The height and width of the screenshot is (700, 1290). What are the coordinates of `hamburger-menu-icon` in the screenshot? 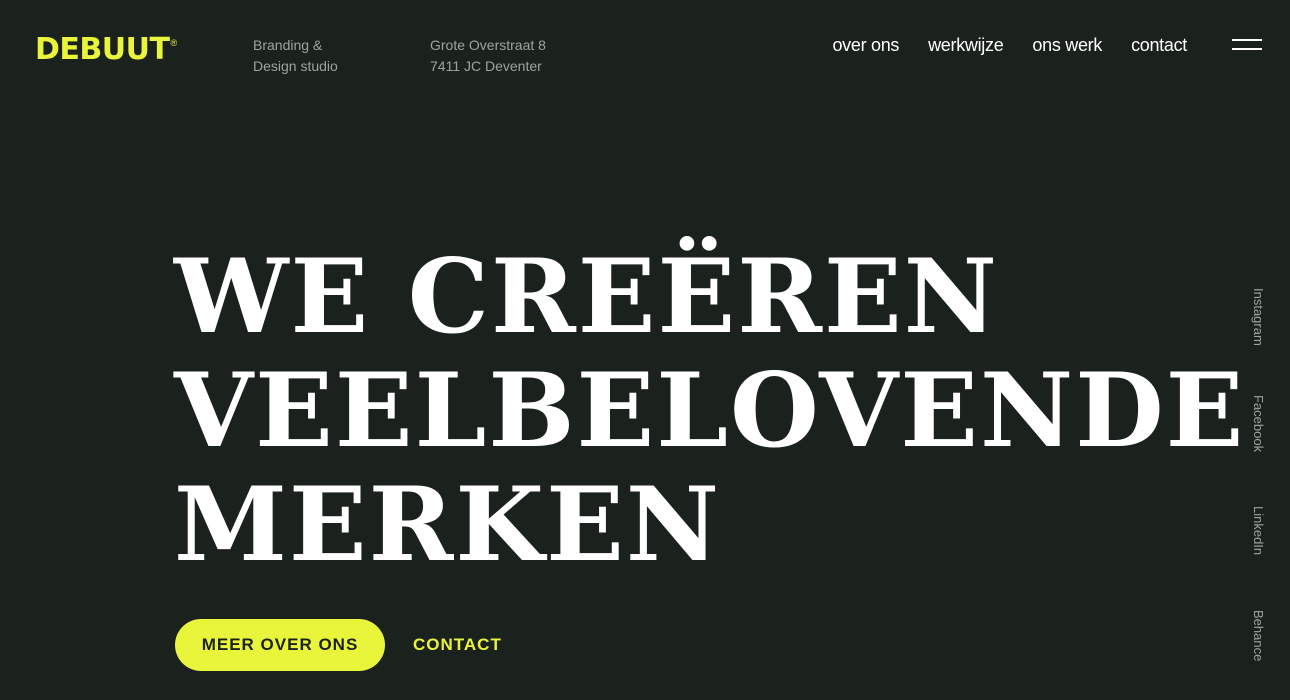 It's located at (1247, 45).